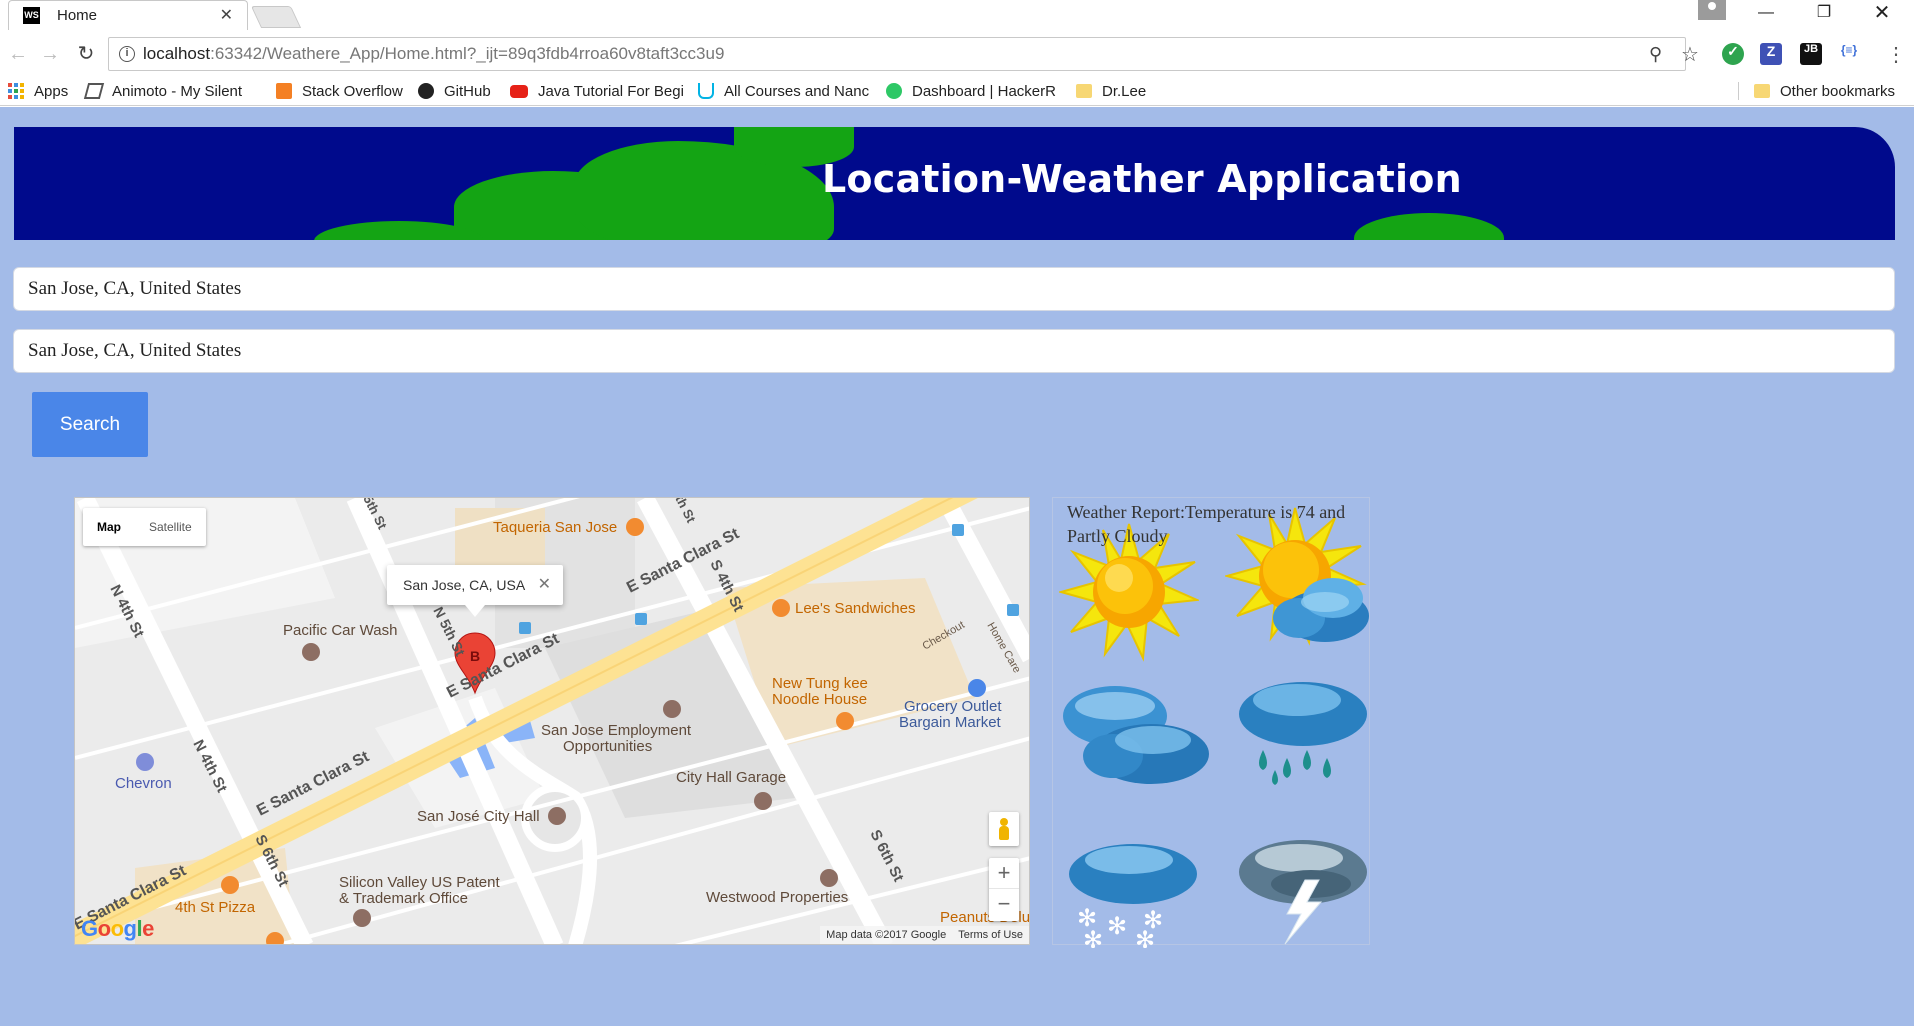  What do you see at coordinates (1733, 54) in the screenshot?
I see `check-extension-icon: ✓` at bounding box center [1733, 54].